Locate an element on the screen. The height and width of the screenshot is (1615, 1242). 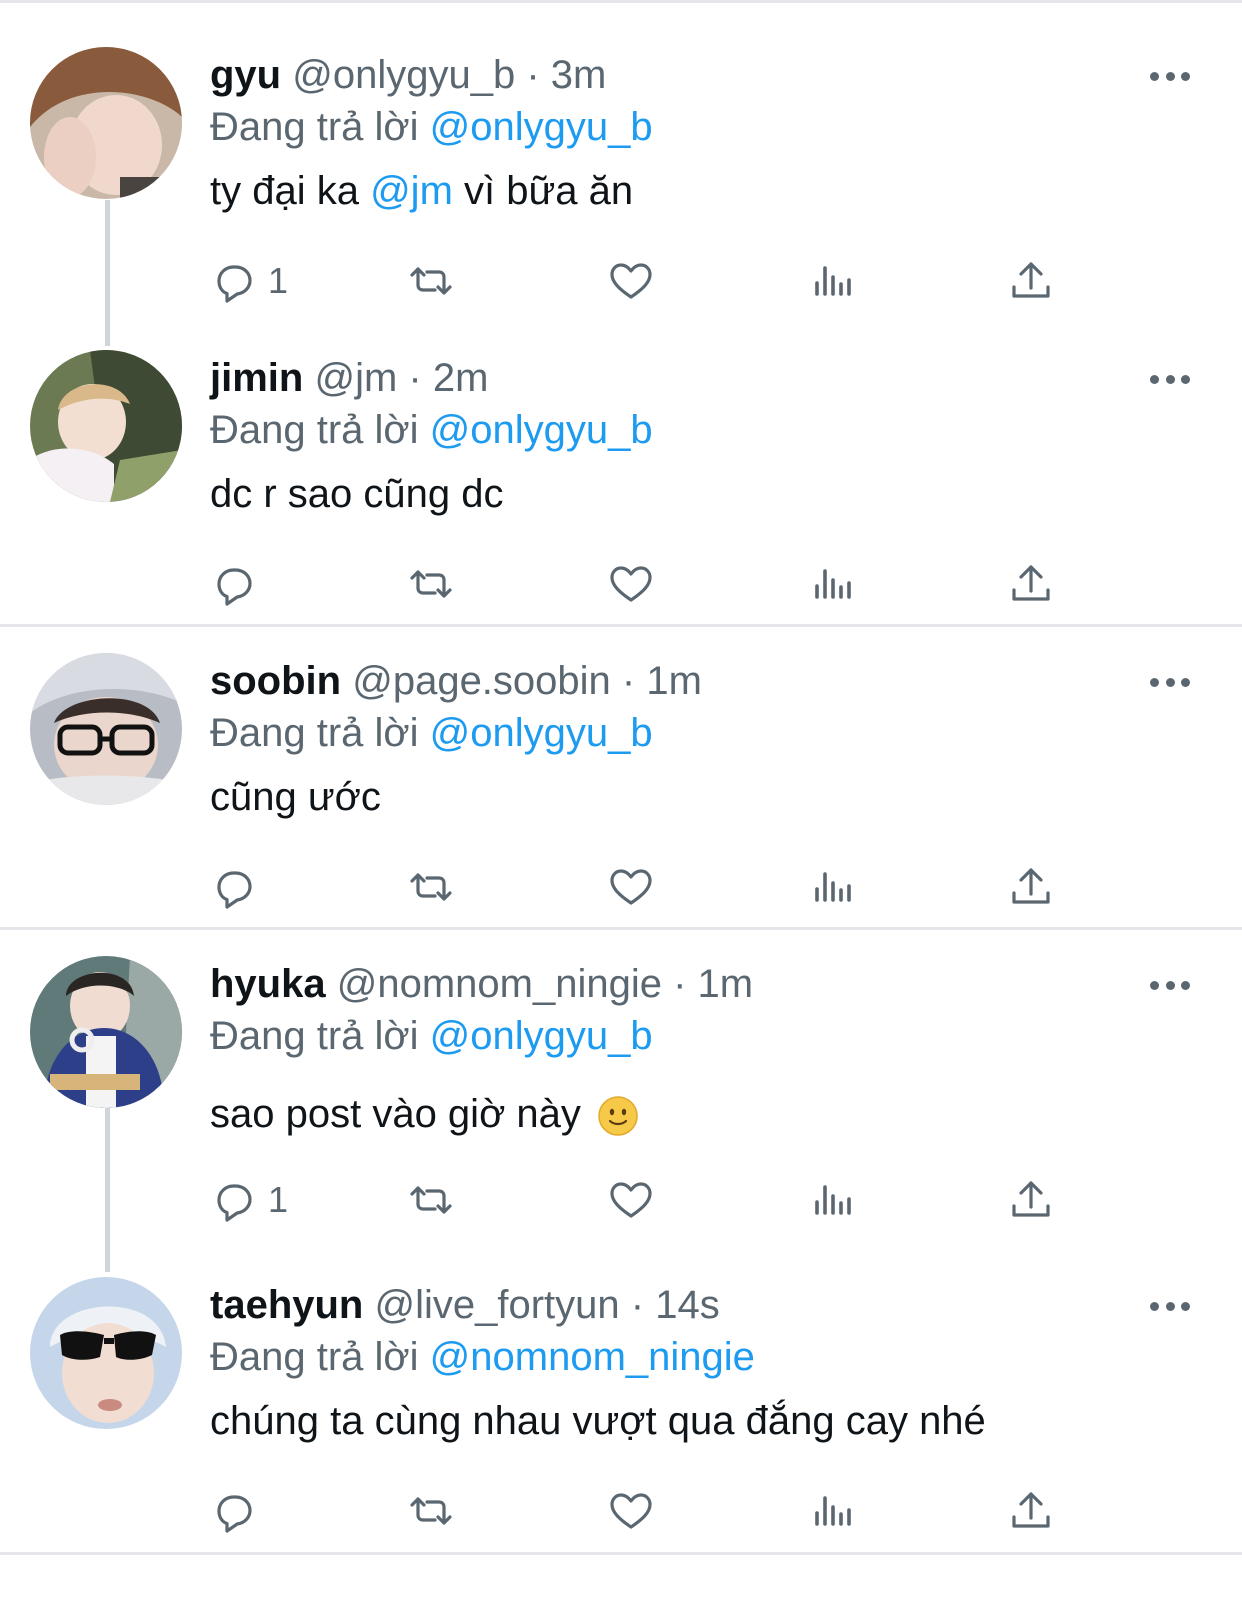
replying-to: Đang trả lời @nomnom_ningie is located at coordinates (482, 1357).